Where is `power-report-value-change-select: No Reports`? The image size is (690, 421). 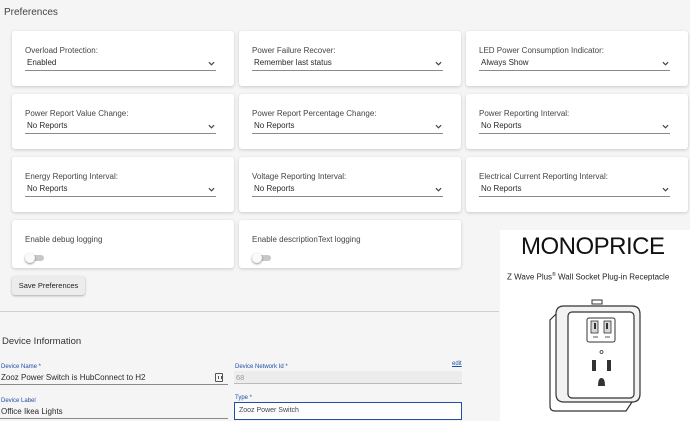
power-report-value-change-select: No Reports is located at coordinates (120, 127).